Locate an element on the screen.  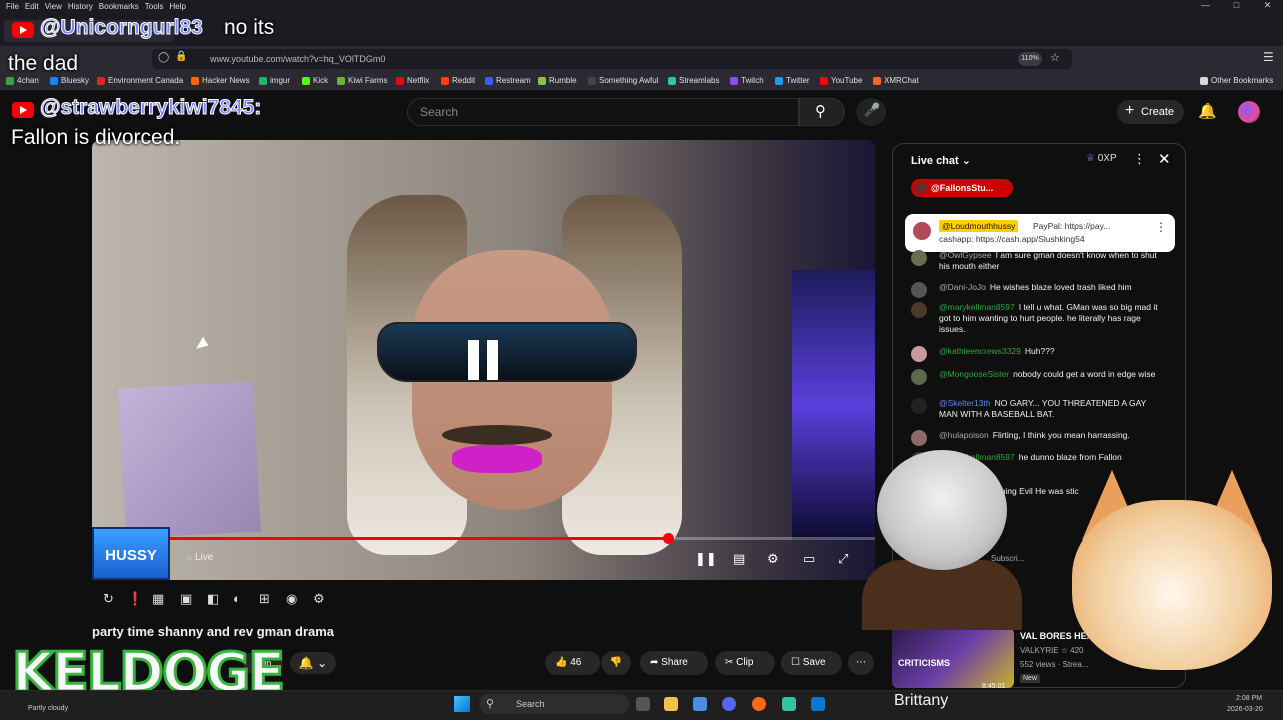
pause-control-icon: ❚❚ is located at coordinates (706, 559).